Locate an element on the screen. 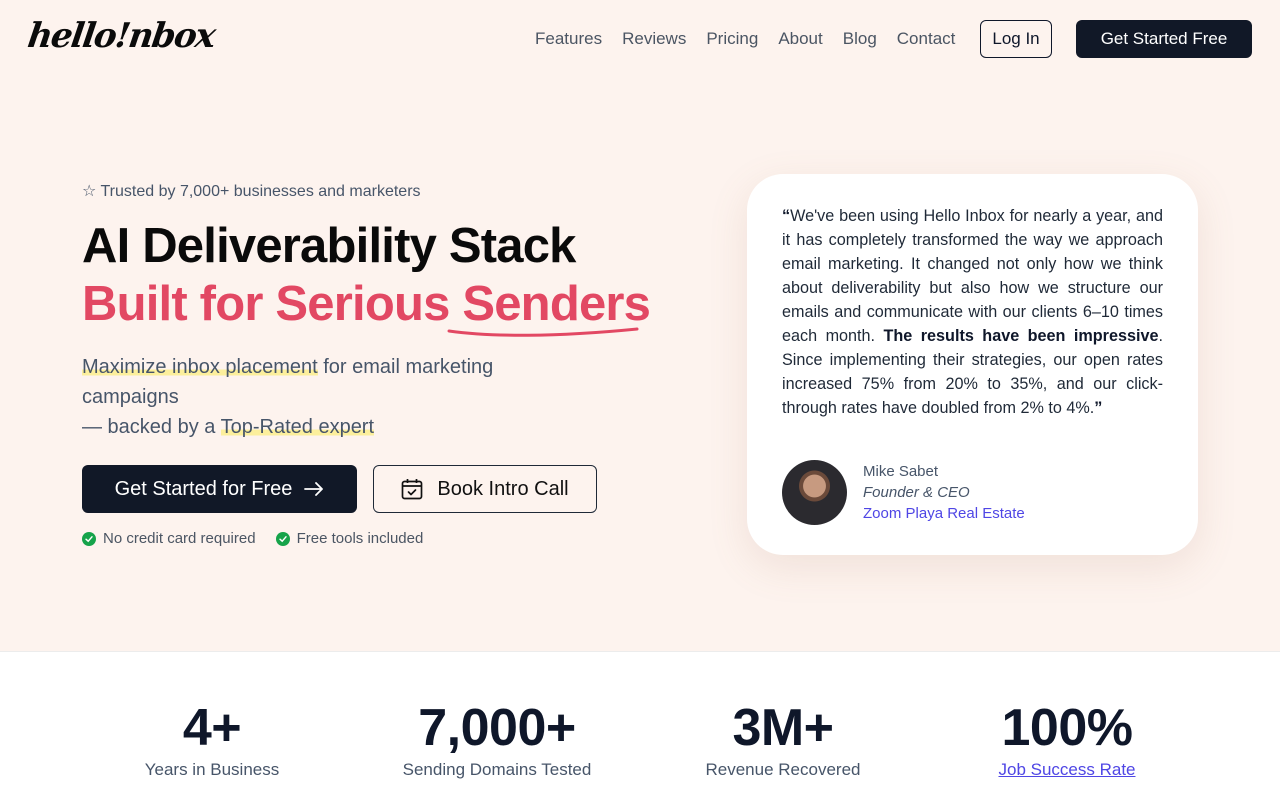 This screenshot has width=1280, height=800. stat-years: 4+ Years in Business is located at coordinates (212, 739).